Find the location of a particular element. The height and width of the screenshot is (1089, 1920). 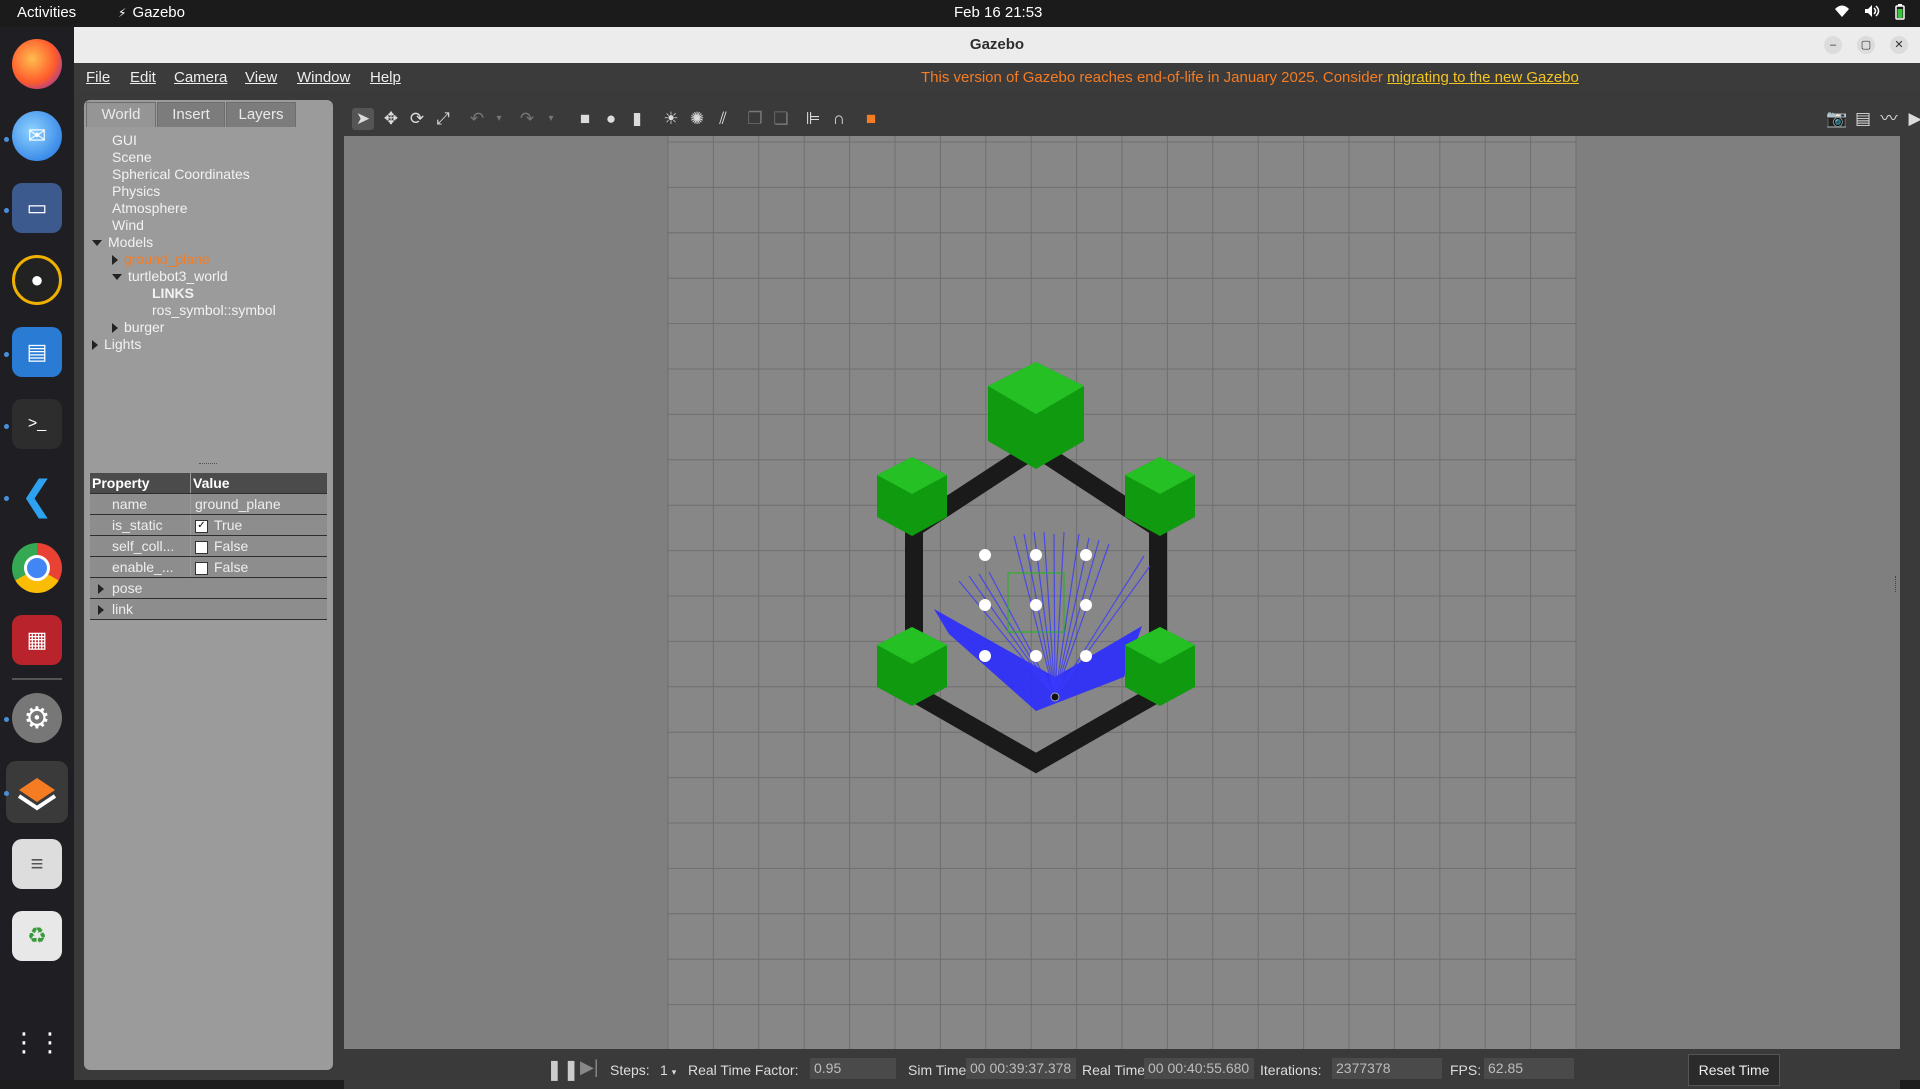

scale-mode-icon: ⤢ is located at coordinates (443, 119).